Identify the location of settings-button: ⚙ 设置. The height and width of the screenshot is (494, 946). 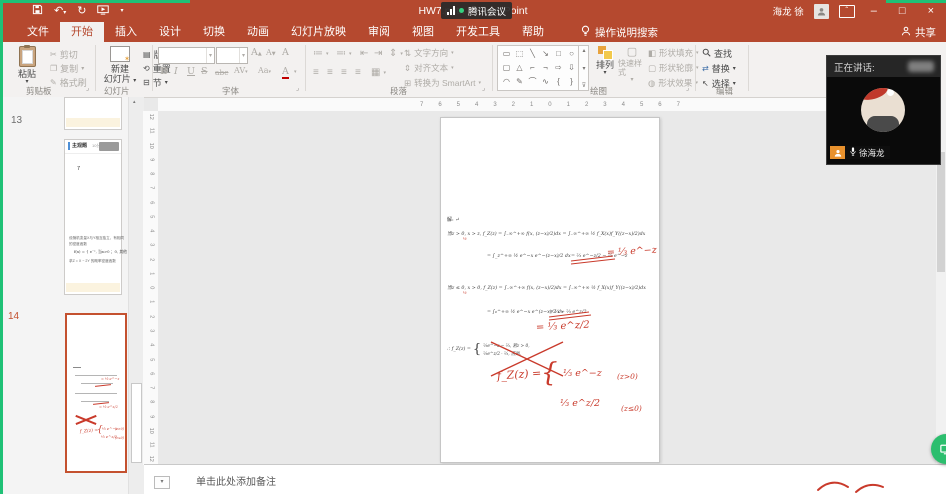
(109, 149).